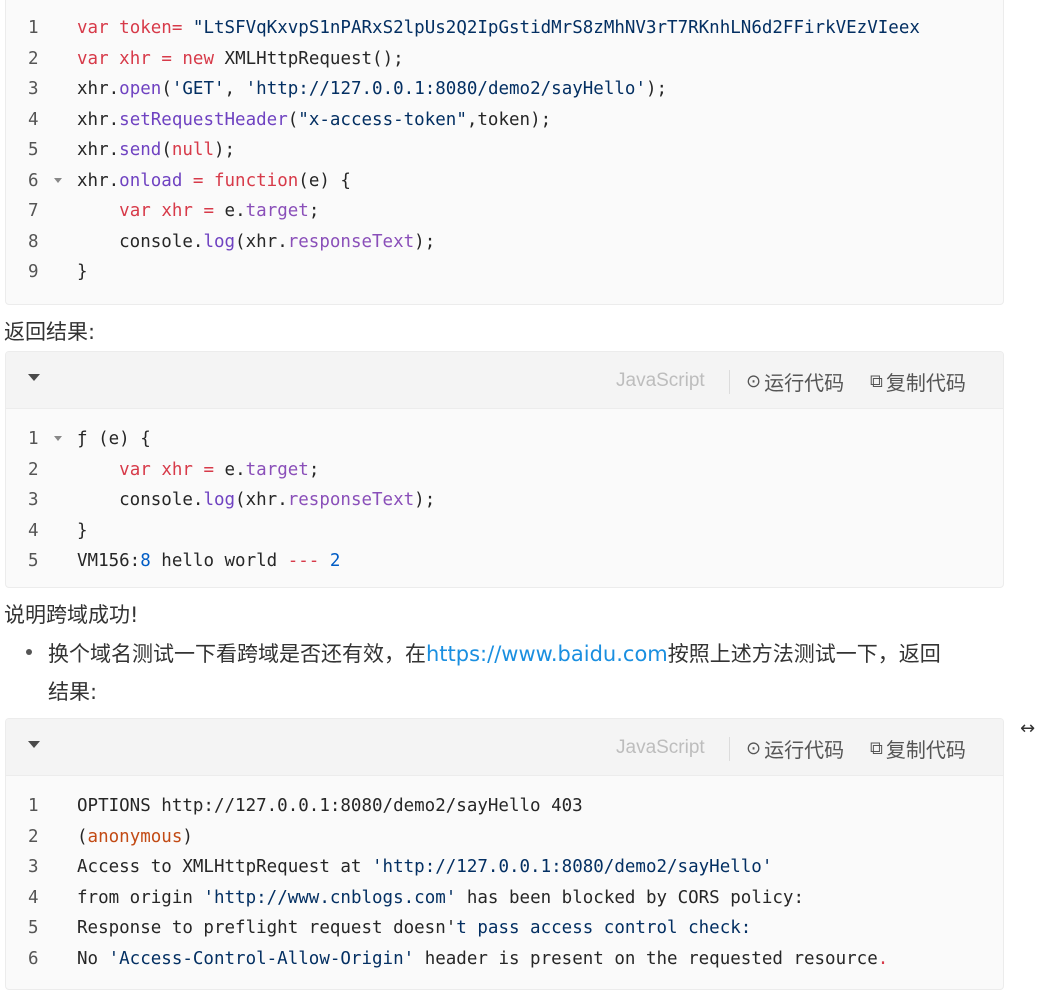 The height and width of the screenshot is (990, 1051). What do you see at coordinates (135, 837) in the screenshot?
I see `code-text: (anonymous)` at bounding box center [135, 837].